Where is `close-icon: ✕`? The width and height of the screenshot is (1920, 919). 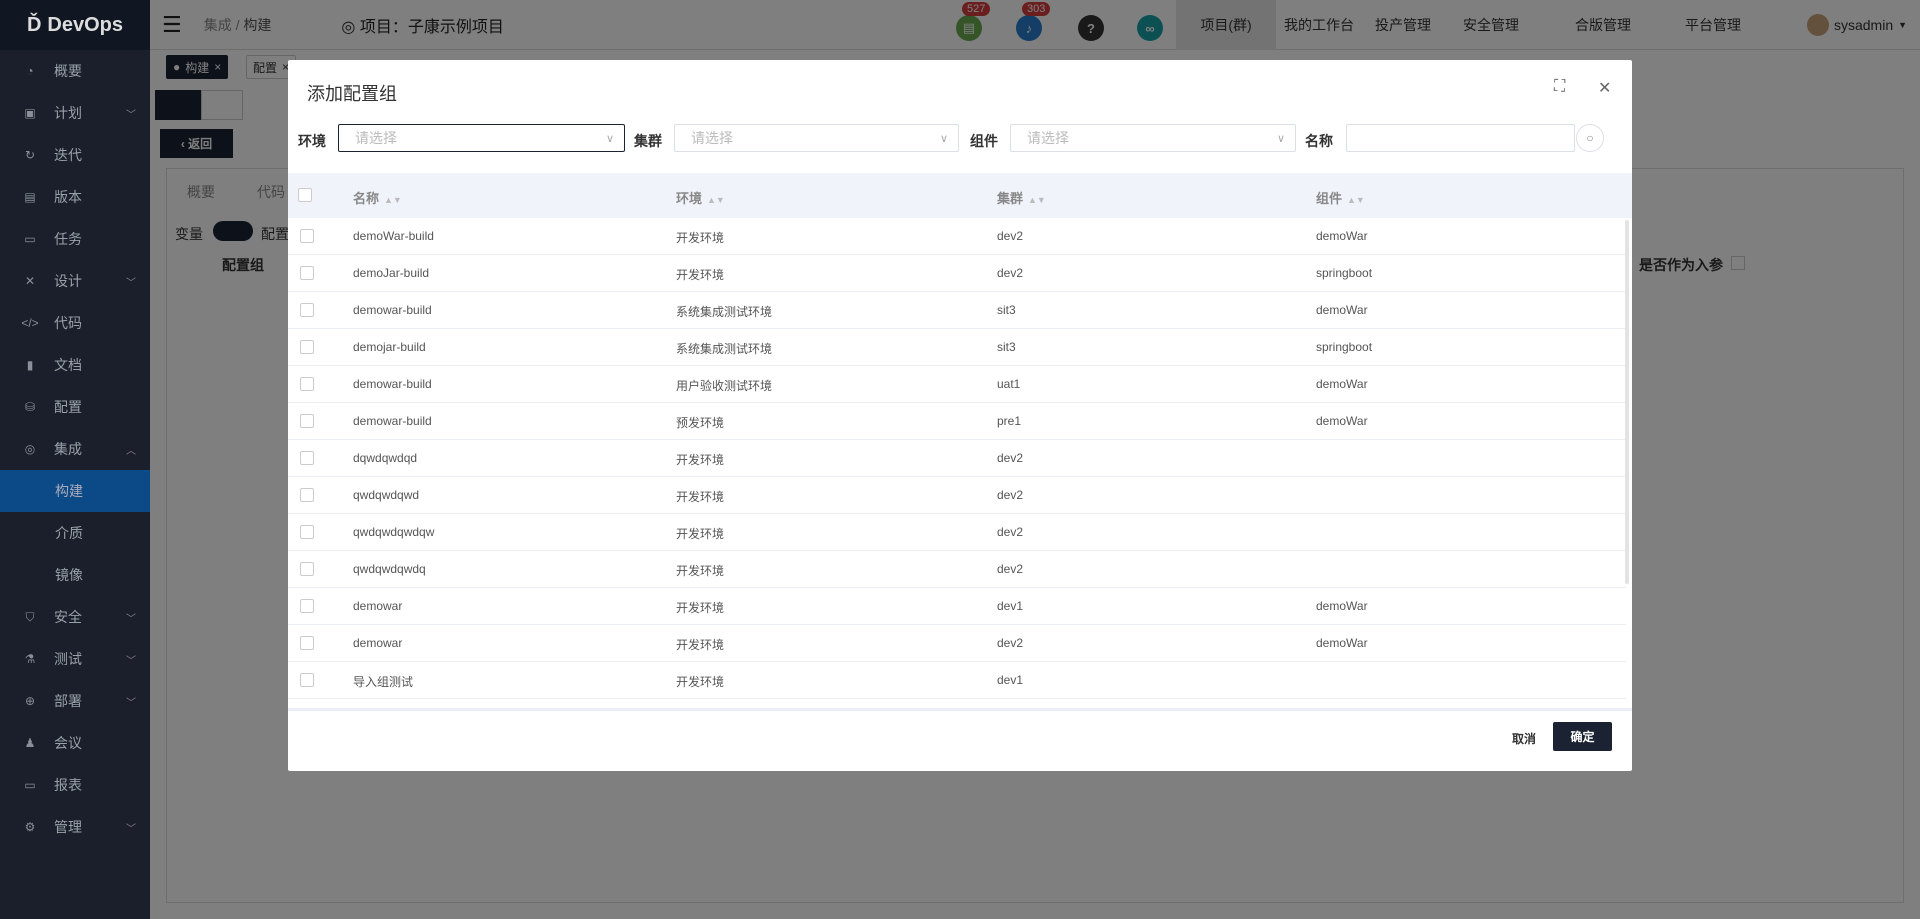 close-icon: ✕ is located at coordinates (1604, 88).